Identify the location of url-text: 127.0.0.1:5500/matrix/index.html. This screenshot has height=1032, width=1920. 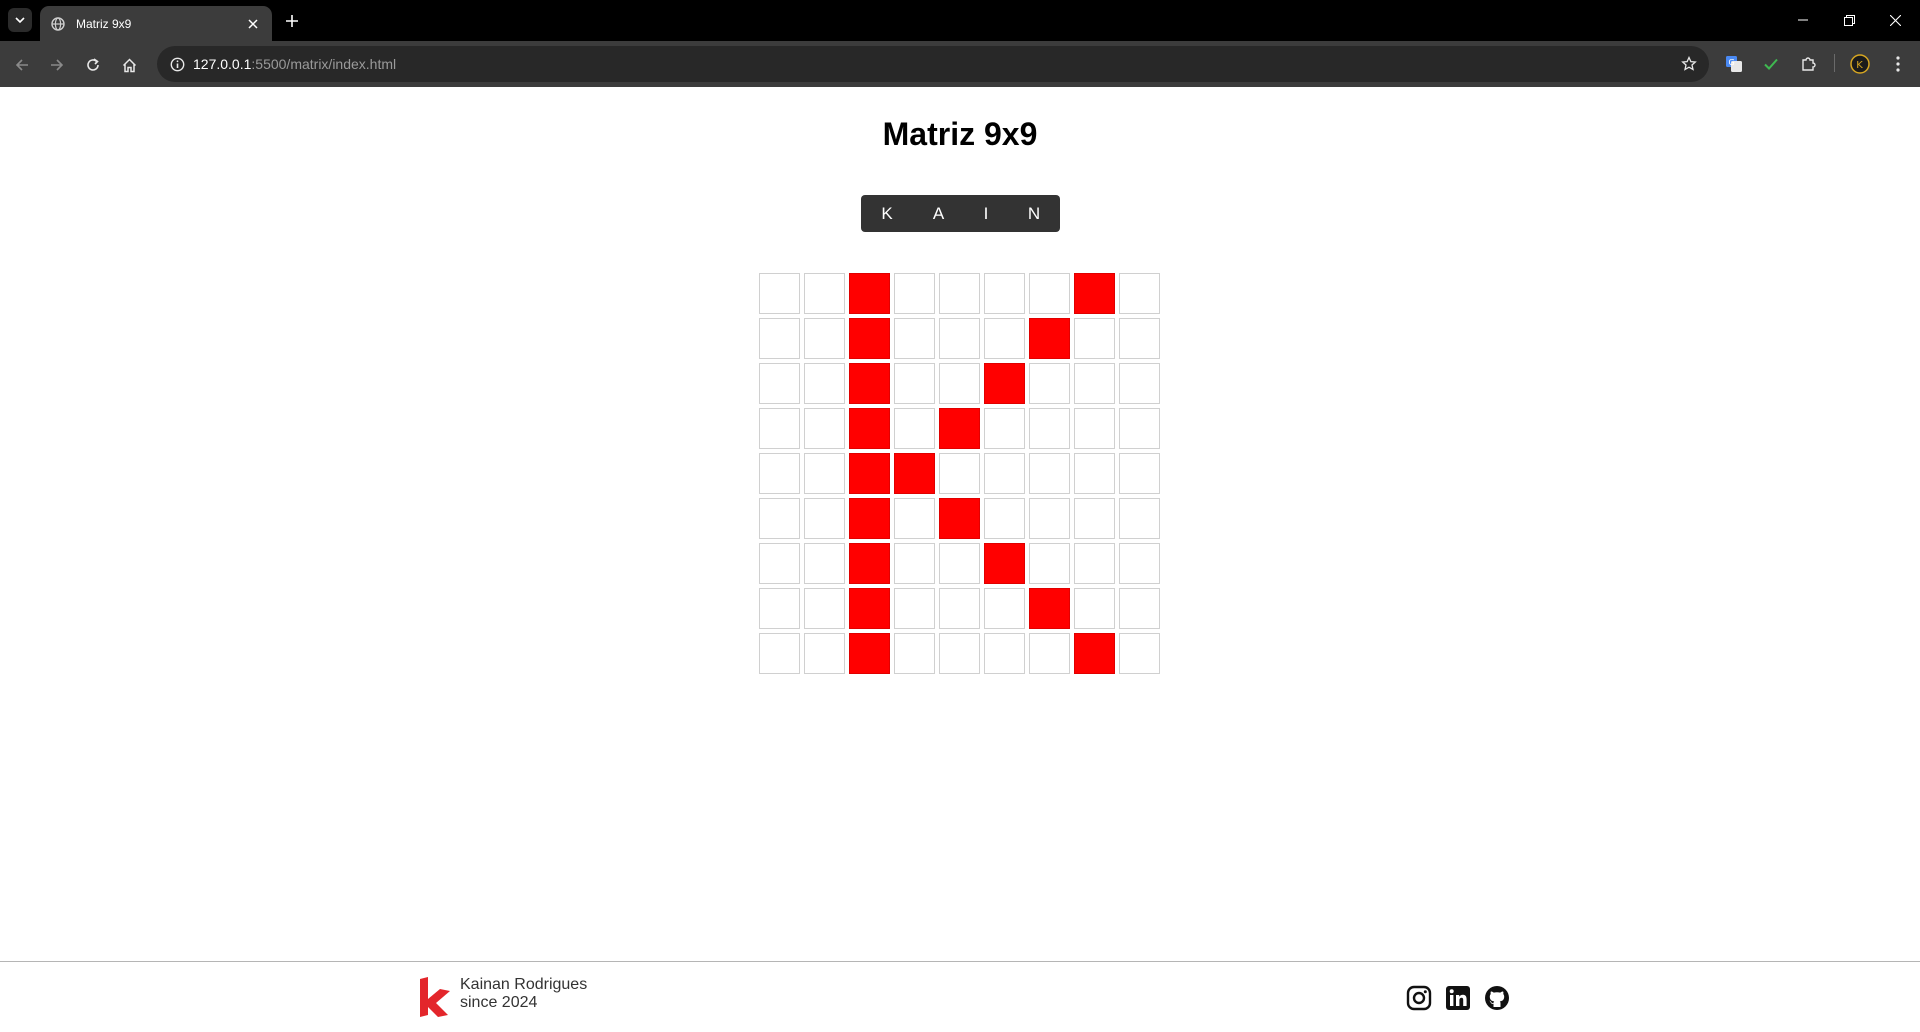
(294, 64).